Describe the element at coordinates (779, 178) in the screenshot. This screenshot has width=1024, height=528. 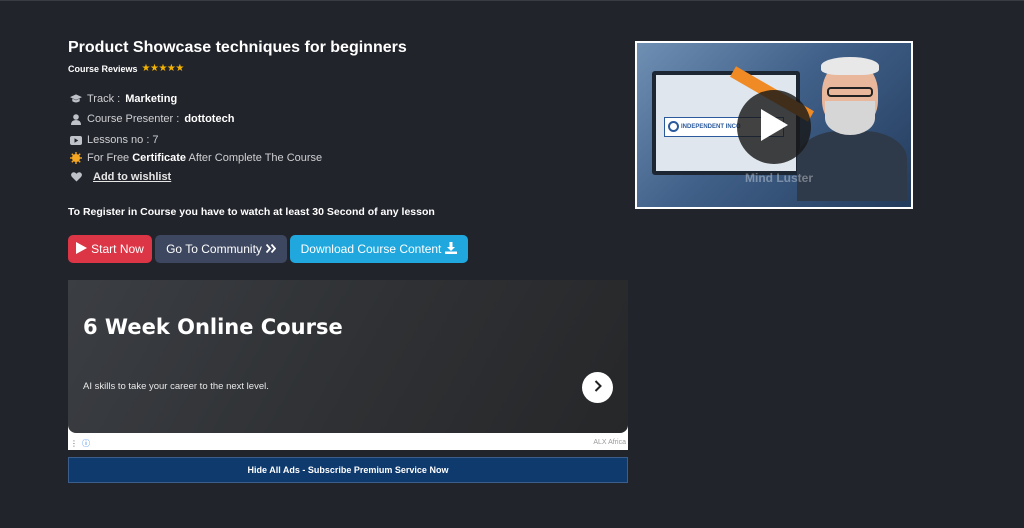
I see `video-watermark: Mind Luster` at that location.